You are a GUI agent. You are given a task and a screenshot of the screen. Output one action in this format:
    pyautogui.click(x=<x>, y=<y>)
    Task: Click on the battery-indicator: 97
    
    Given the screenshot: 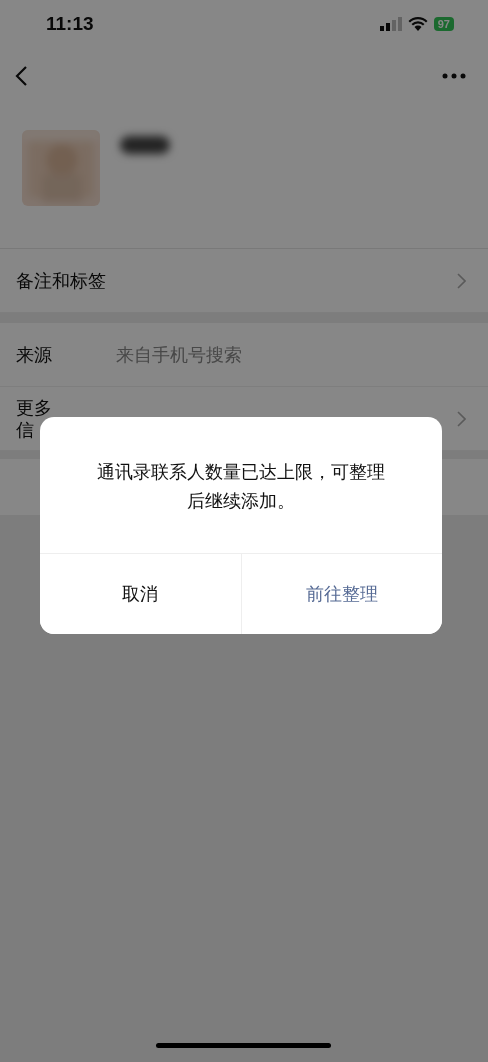 What is the action you would take?
    pyautogui.click(x=443, y=24)
    